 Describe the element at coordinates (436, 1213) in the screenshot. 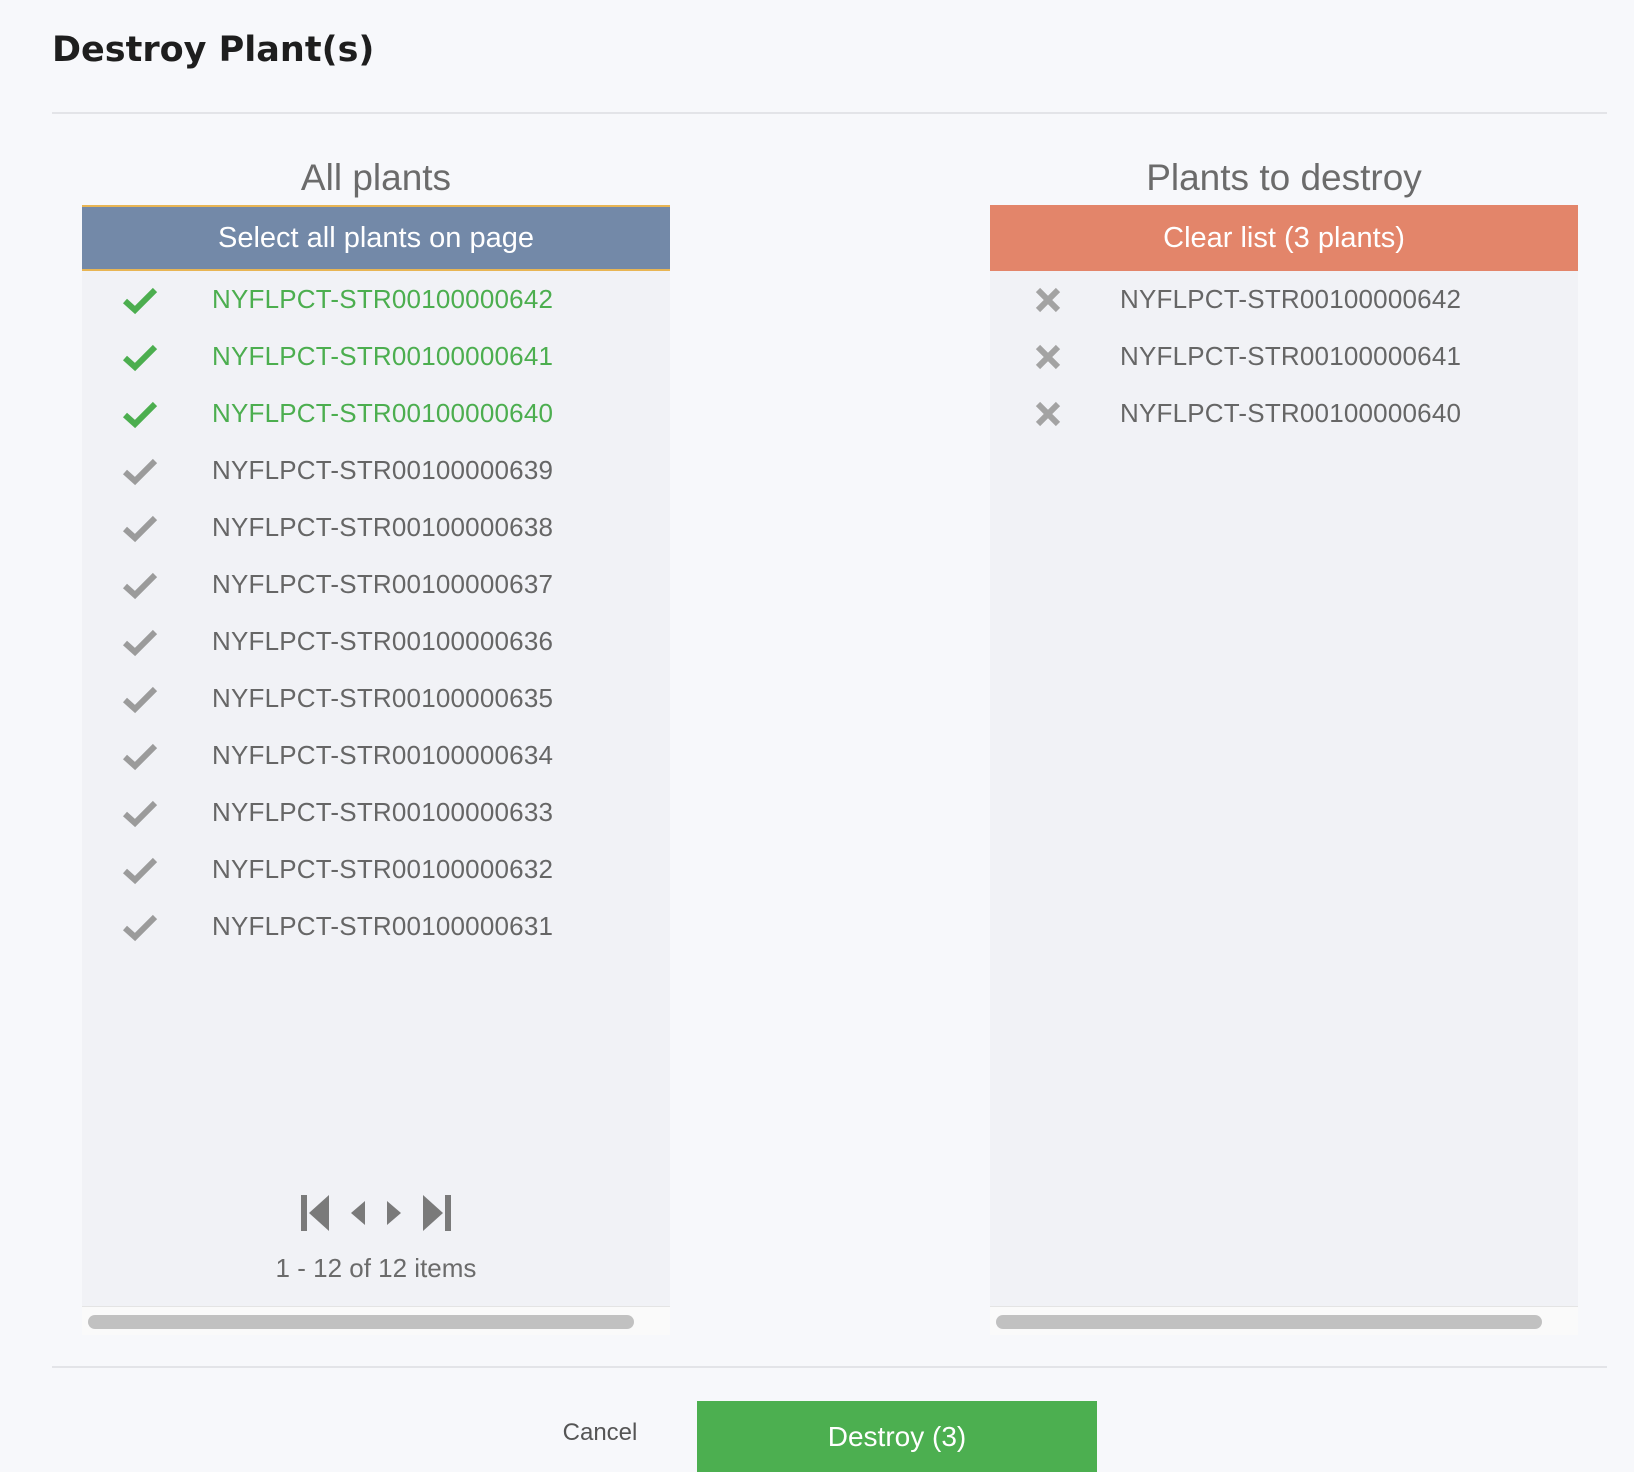

I see `last-page-icon` at that location.